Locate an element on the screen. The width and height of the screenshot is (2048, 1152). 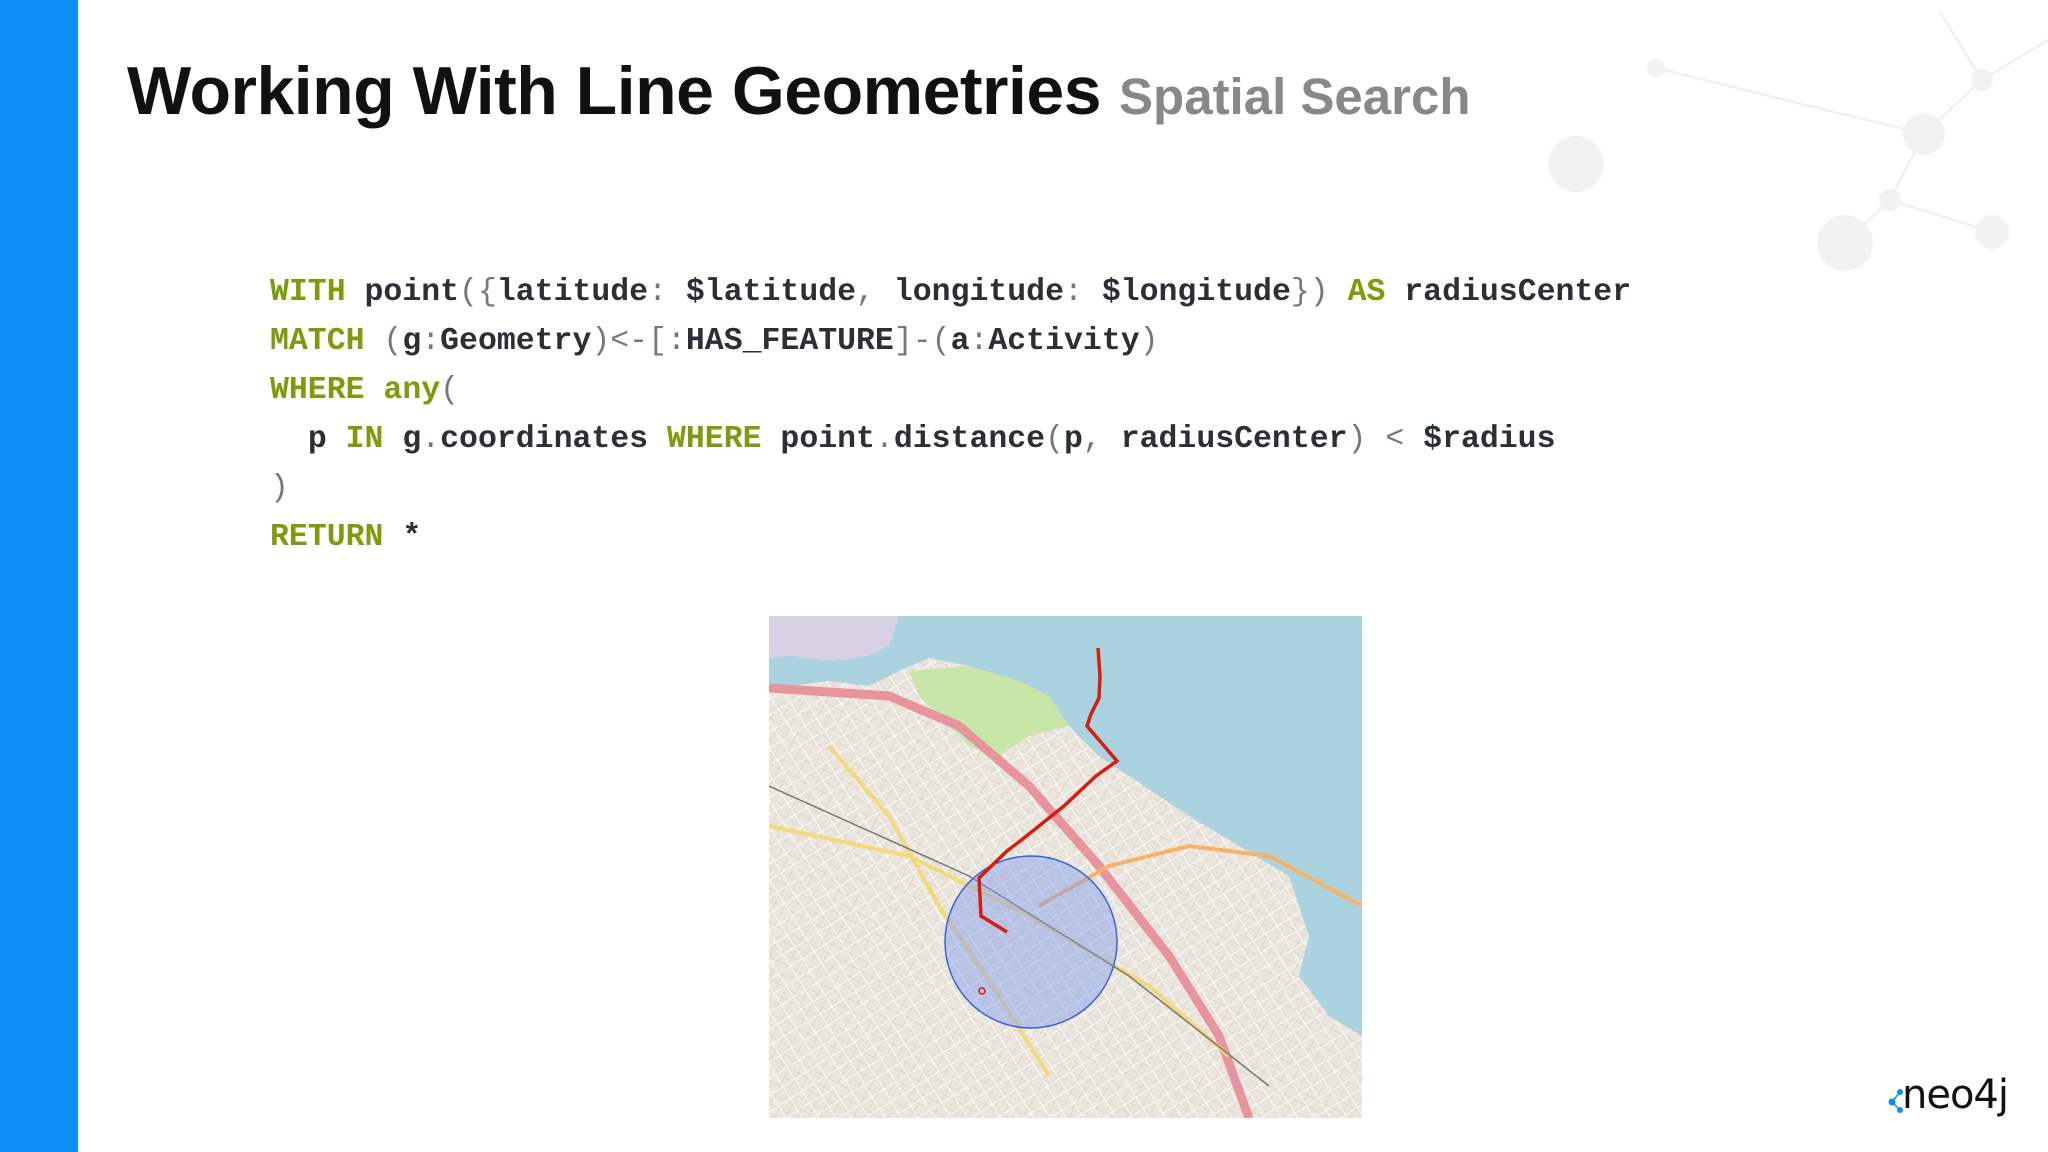
map-image is located at coordinates (1065, 867).